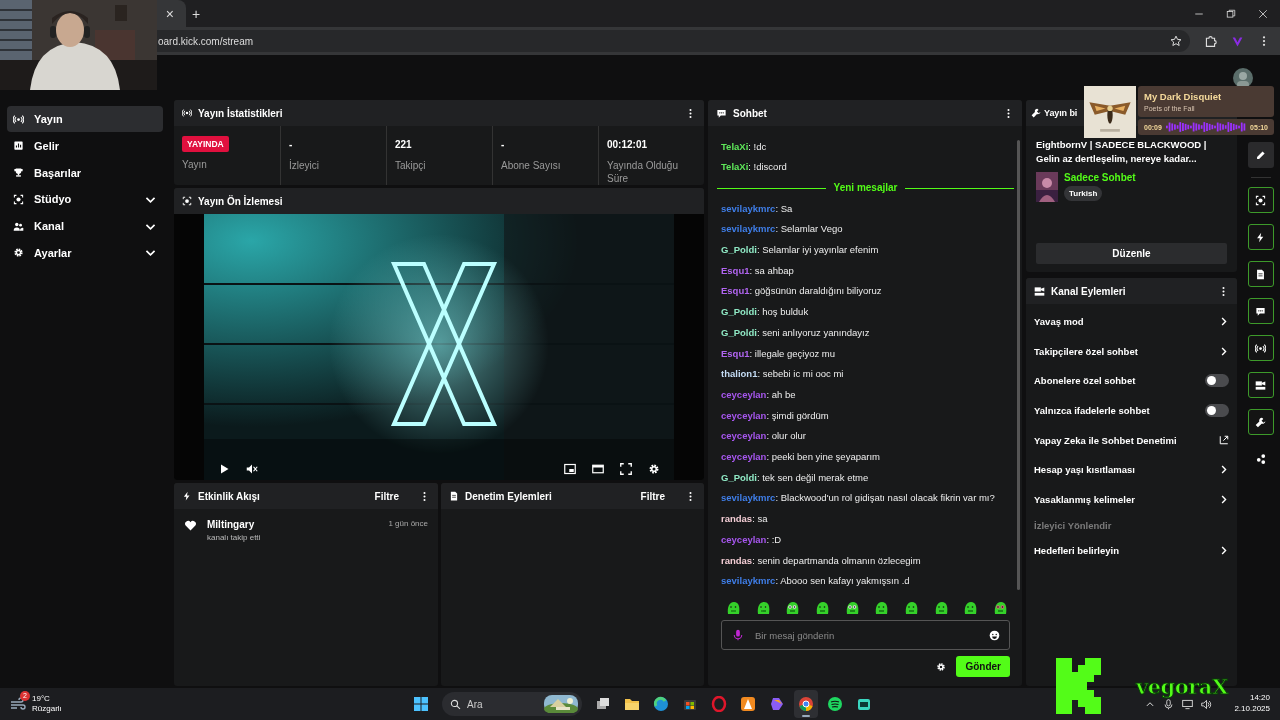  I want to click on chat-message: ceyceylan: peeki ben yine şeyaparım, so click(801, 457).